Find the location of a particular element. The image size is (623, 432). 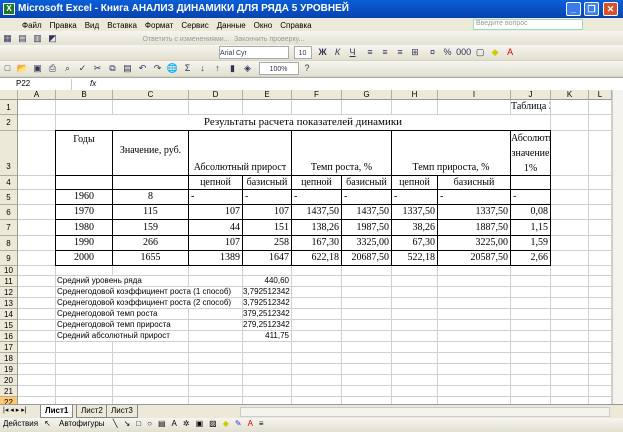

row-header-15: 15 is located at coordinates (9, 325).